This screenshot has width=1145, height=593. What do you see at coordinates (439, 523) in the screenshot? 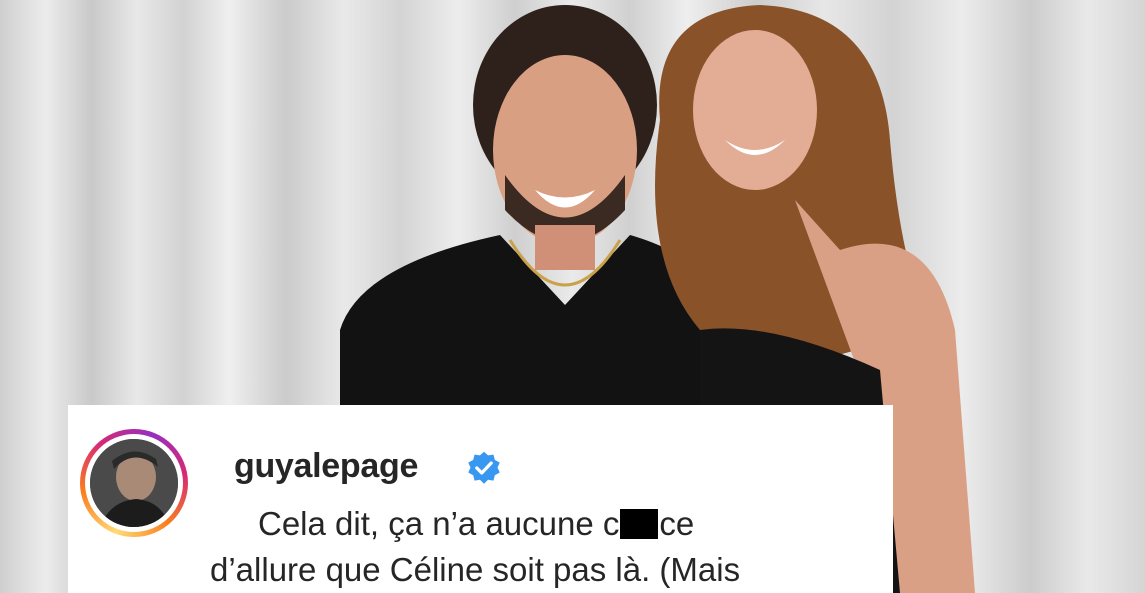
I see `comment-line-1-start: Cela dit, ça n’a aucune c` at bounding box center [439, 523].